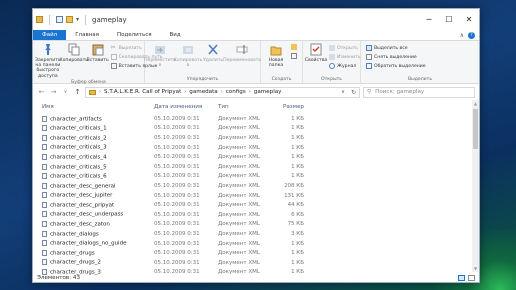 This screenshot has width=516, height=290. I want to click on breadcrumb-item: gamedata, so click(203, 92).